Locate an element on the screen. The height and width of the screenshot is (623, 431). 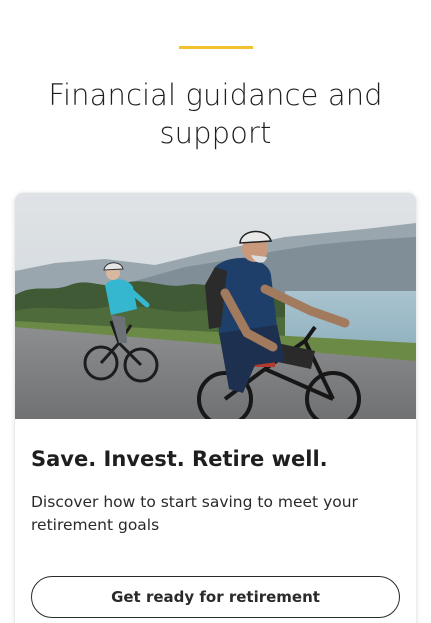
accent-divider is located at coordinates (216, 47).